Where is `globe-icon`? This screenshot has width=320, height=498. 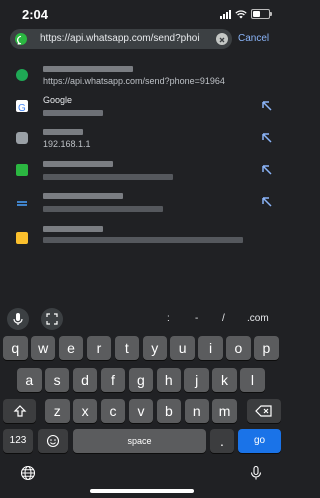
globe-icon is located at coordinates (28, 473).